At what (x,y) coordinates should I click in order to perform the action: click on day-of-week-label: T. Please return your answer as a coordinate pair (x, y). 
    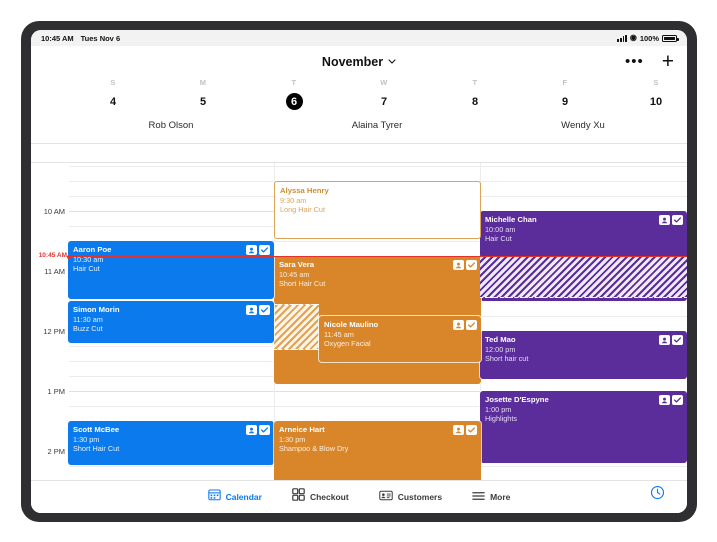
    Looking at the image, I should click on (475, 82).